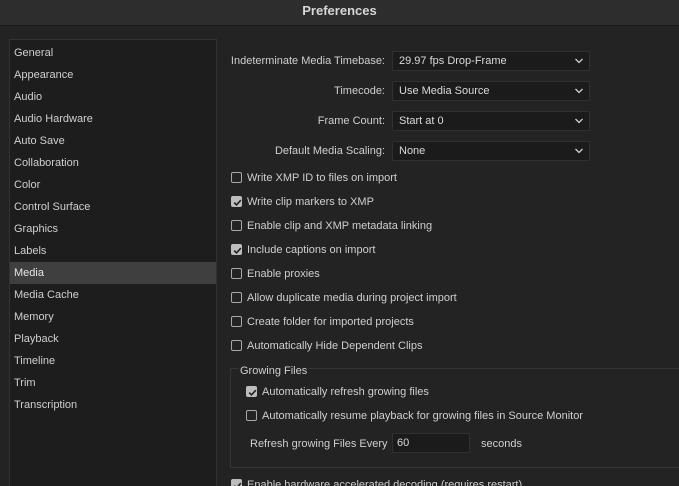 The image size is (679, 486). What do you see at coordinates (307, 61) in the screenshot?
I see `timebase-label: Indeterminate Media Timebase:` at bounding box center [307, 61].